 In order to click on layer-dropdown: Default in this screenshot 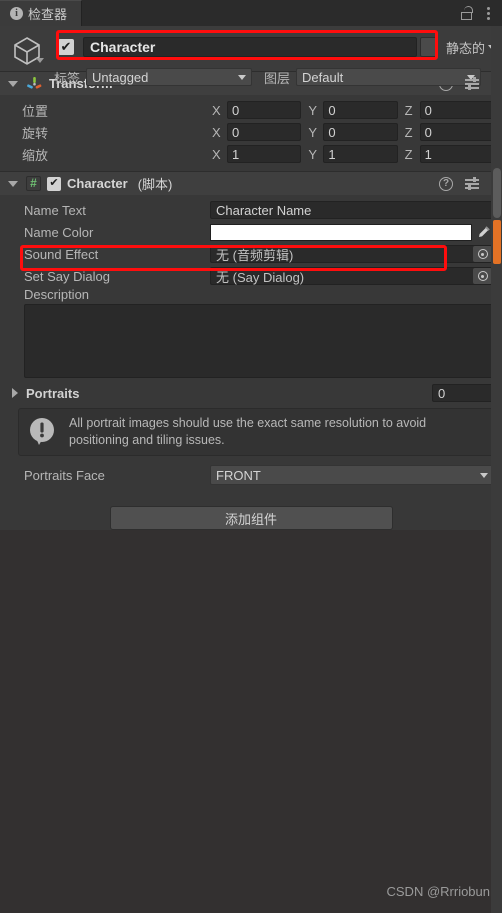, I will do `click(389, 77)`.